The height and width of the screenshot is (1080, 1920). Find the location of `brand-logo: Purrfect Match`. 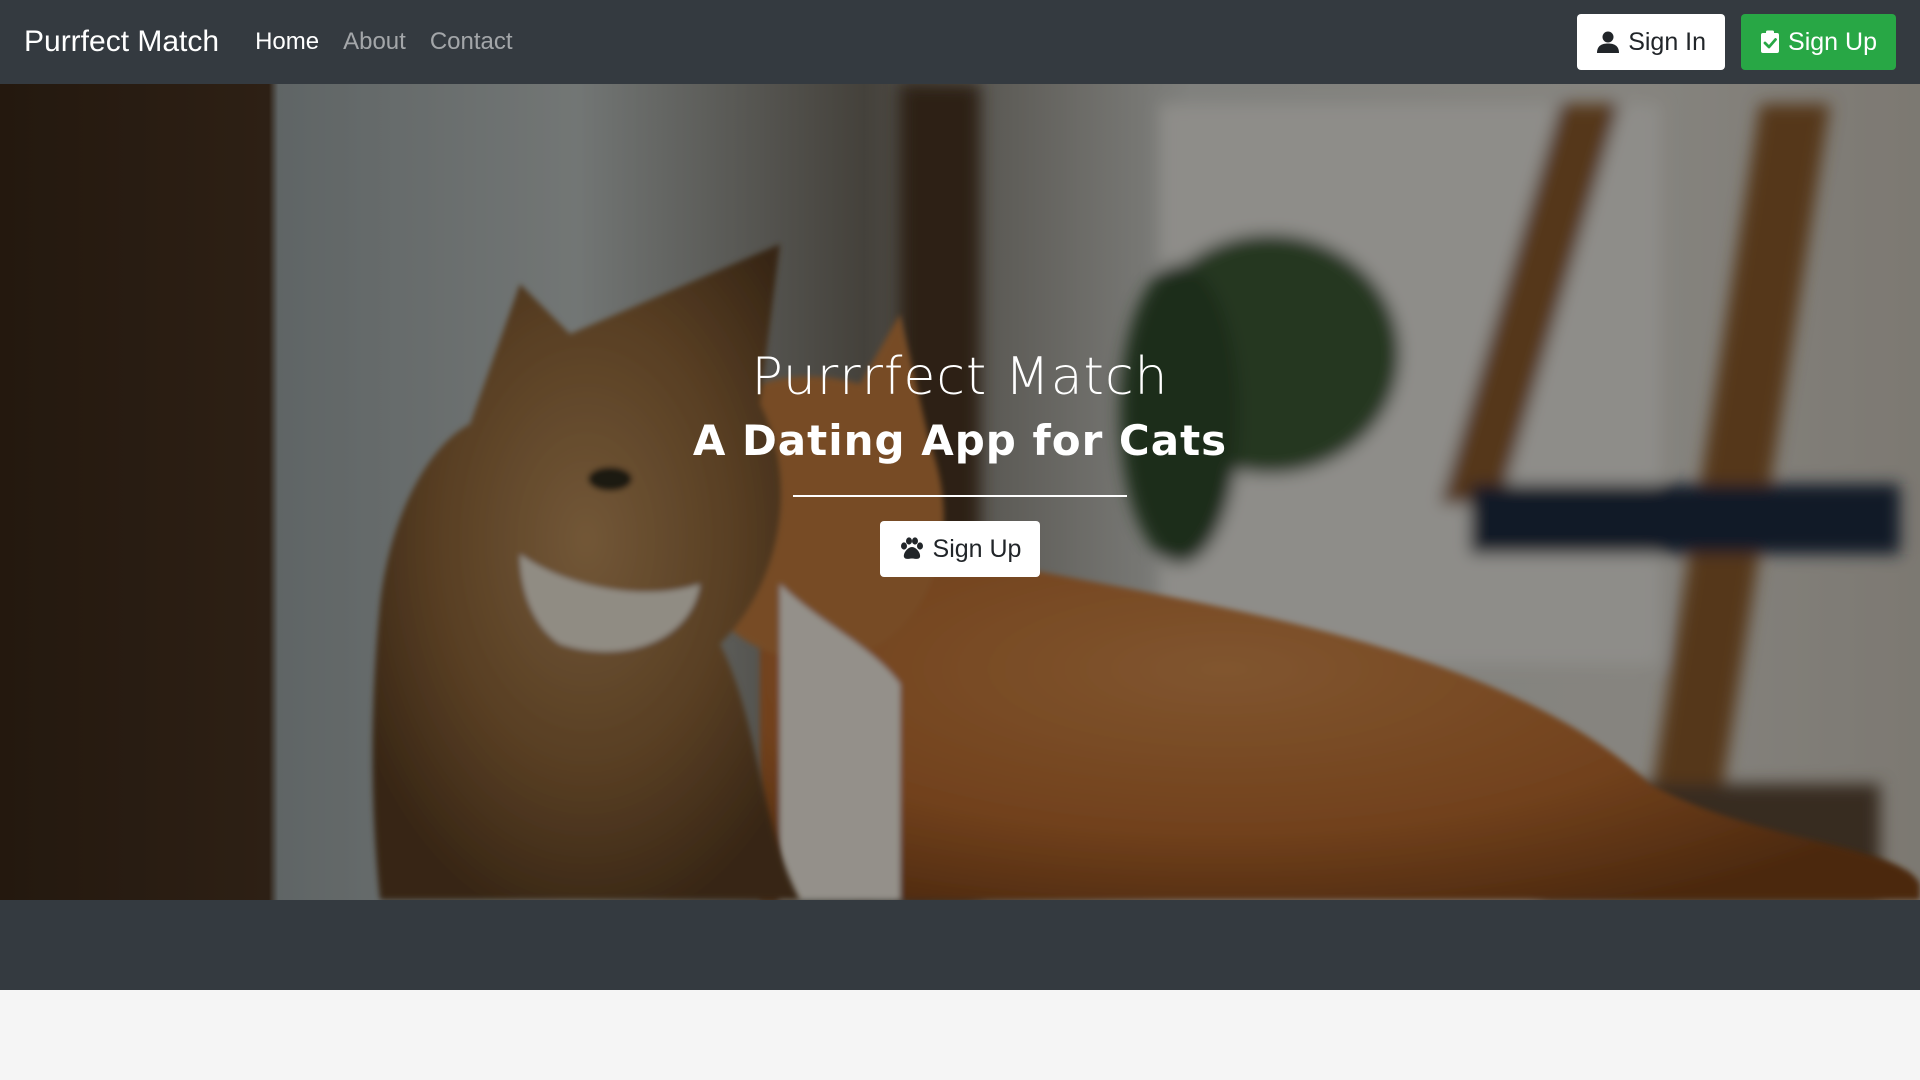

brand-logo: Purrfect Match is located at coordinates (121, 42).